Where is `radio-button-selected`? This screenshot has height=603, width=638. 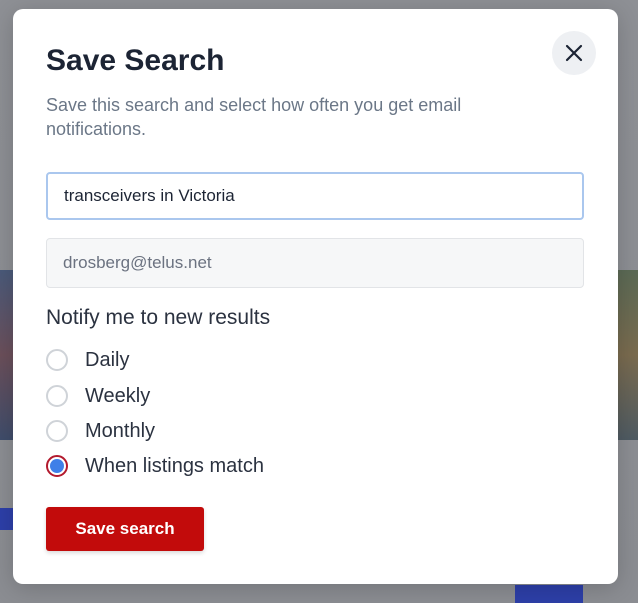
radio-button-selected is located at coordinates (57, 466).